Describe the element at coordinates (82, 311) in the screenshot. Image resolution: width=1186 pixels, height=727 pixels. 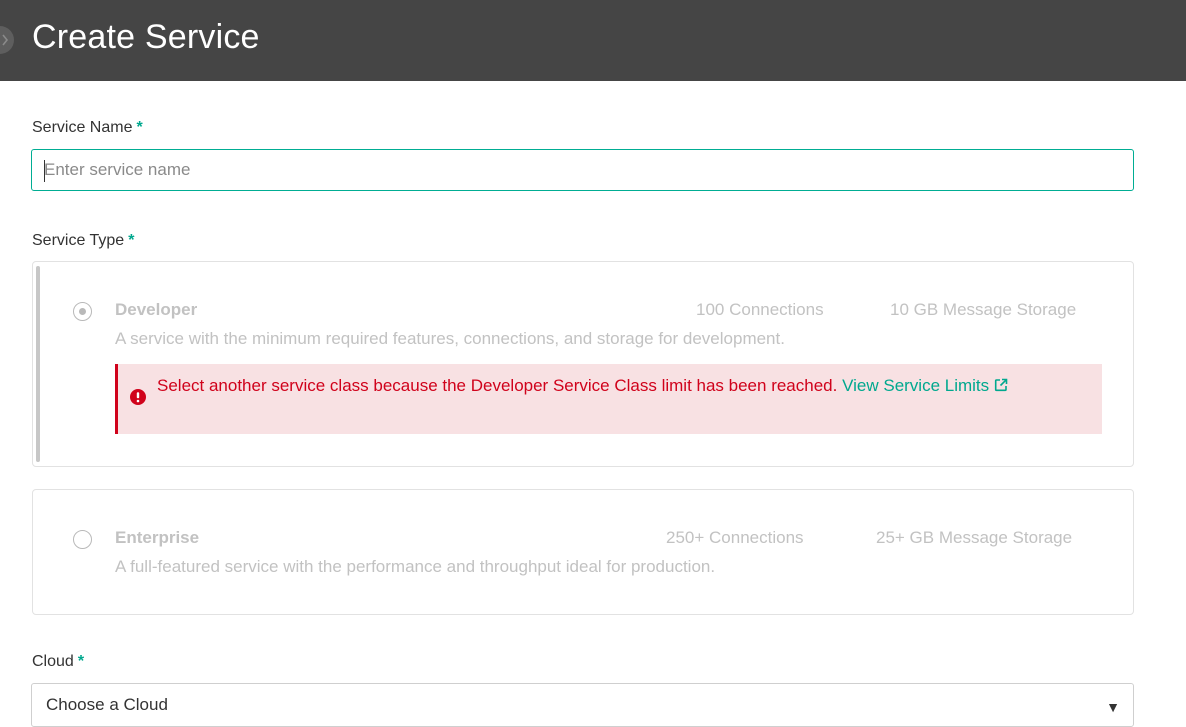
I see `developer-radio` at that location.